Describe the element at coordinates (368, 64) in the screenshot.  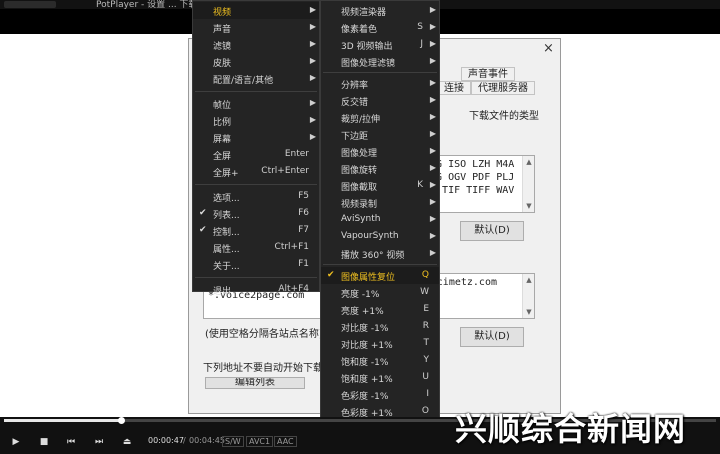
I see `menu-item-label: 图像处理滤镜` at that location.